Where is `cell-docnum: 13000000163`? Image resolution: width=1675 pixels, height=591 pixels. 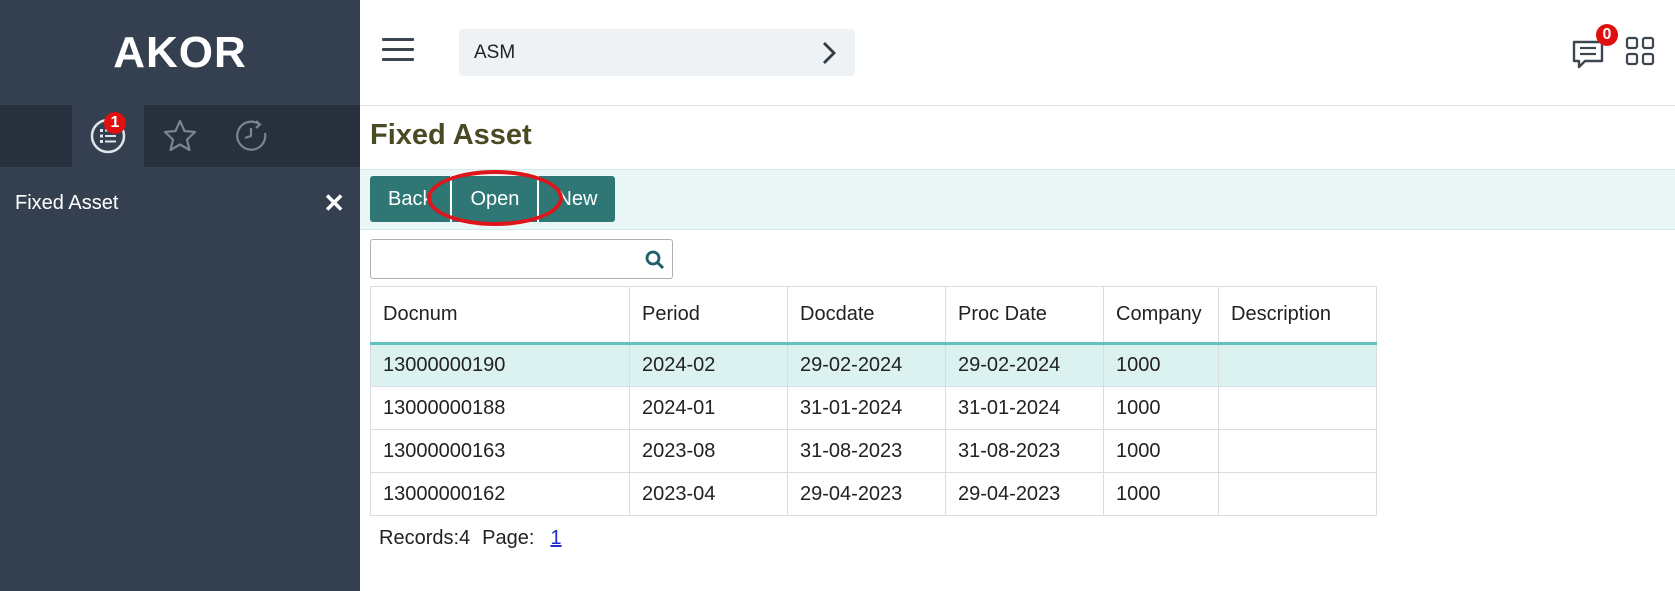 cell-docnum: 13000000163 is located at coordinates (500, 451).